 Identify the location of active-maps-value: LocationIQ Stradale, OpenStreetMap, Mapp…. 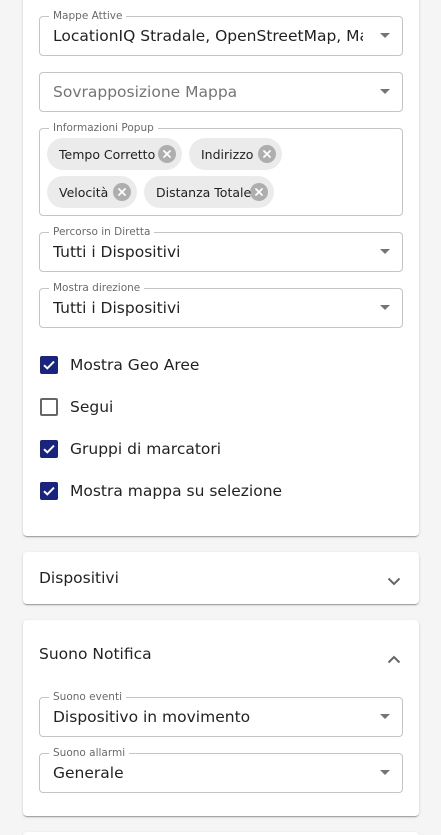
(208, 36).